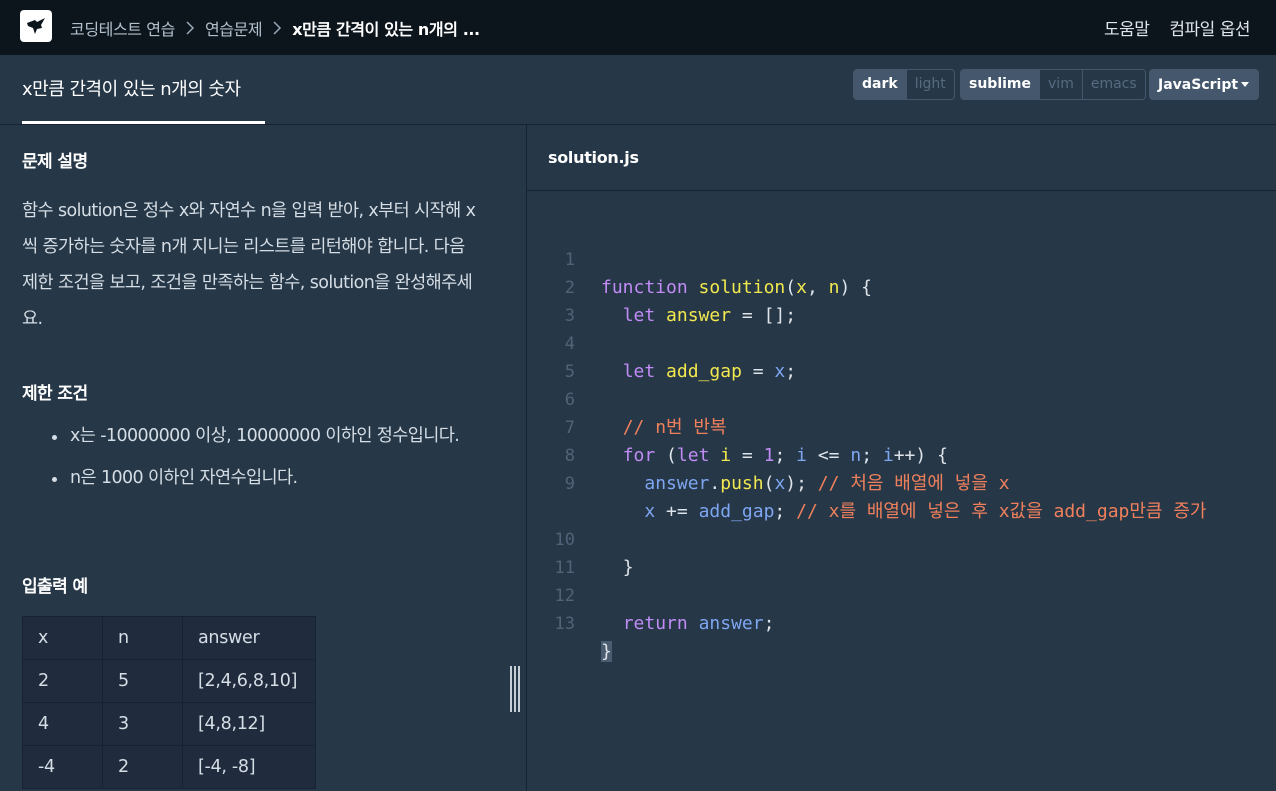 Image resolution: width=1276 pixels, height=791 pixels. I want to click on line-number: 9, so click(569, 484).